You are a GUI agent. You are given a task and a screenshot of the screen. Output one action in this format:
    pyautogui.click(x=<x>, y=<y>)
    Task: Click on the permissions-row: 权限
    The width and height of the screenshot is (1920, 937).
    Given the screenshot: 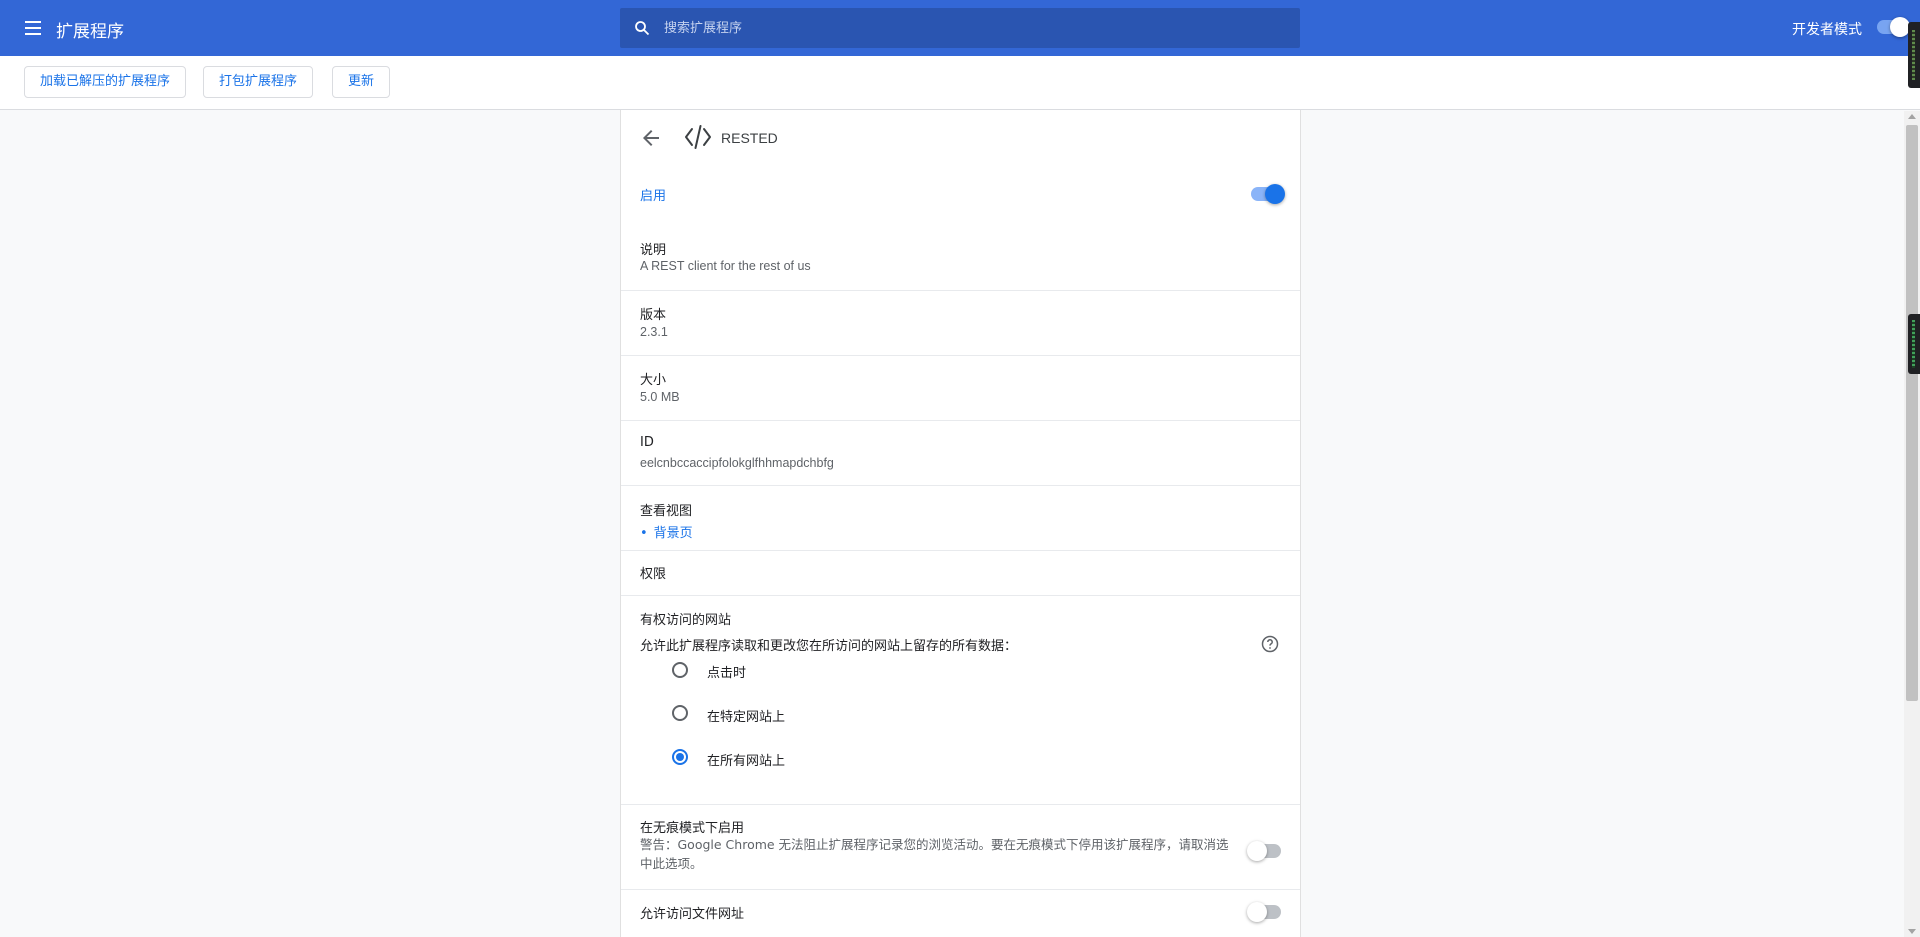 What is the action you would take?
    pyautogui.click(x=960, y=572)
    